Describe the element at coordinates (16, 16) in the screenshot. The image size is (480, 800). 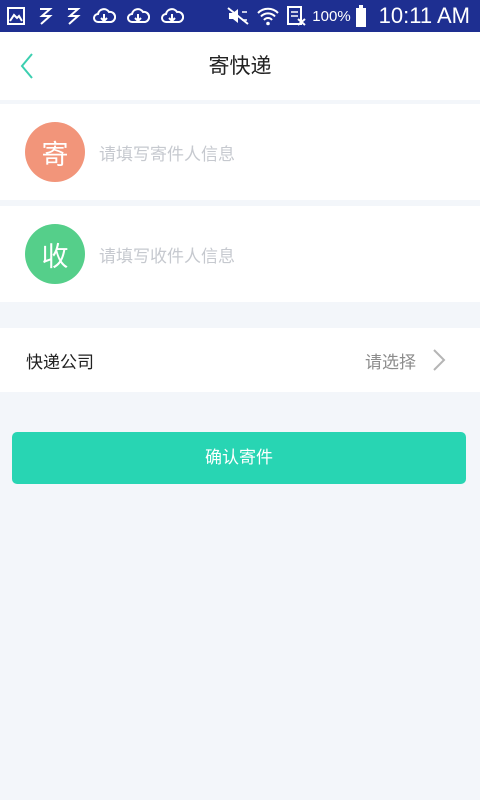
I see `gallery-icon` at that location.